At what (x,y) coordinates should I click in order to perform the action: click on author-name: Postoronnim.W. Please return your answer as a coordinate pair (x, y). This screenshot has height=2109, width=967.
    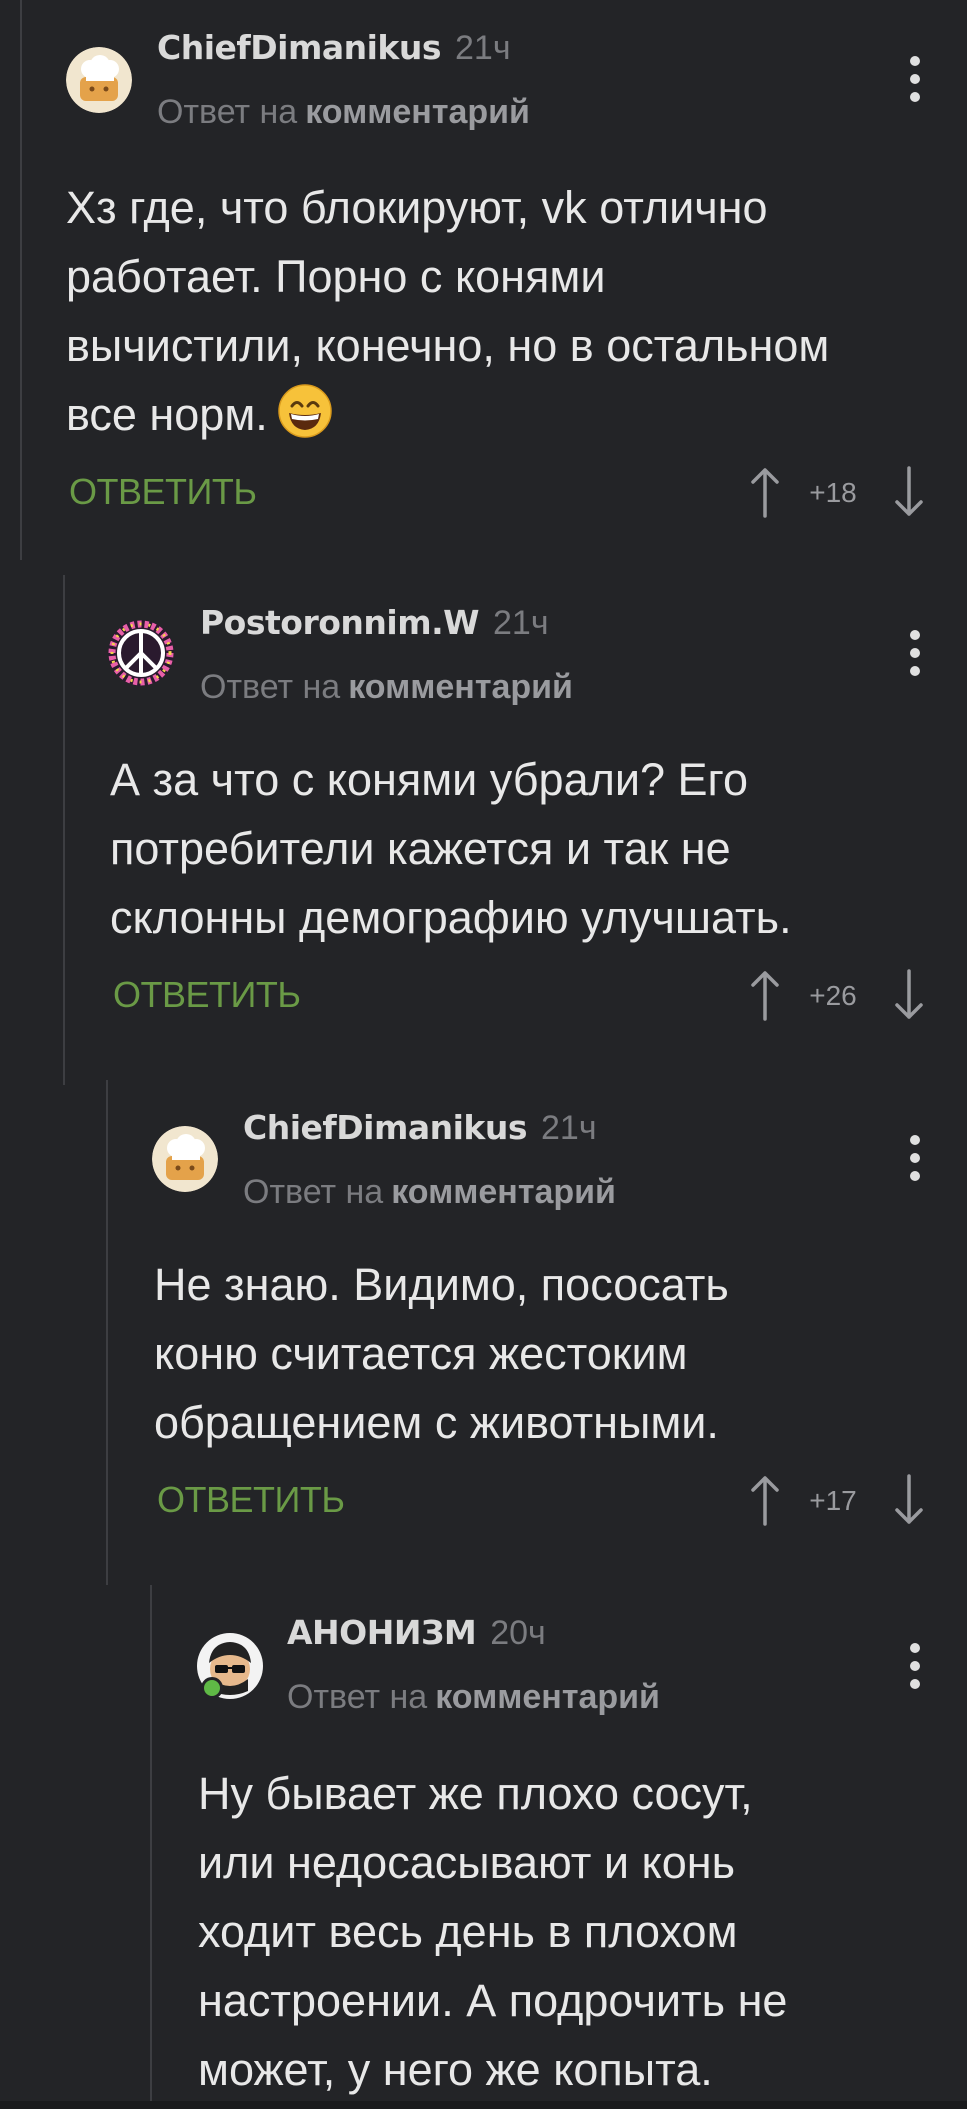
    Looking at the image, I should click on (340, 622).